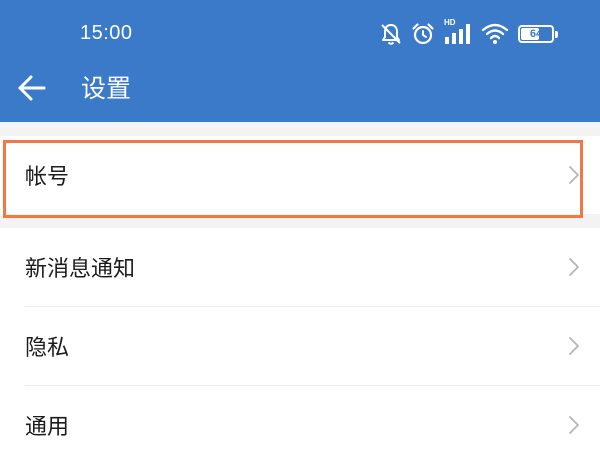 The height and width of the screenshot is (464, 600). I want to click on status-icons: HD 64, so click(470, 33).